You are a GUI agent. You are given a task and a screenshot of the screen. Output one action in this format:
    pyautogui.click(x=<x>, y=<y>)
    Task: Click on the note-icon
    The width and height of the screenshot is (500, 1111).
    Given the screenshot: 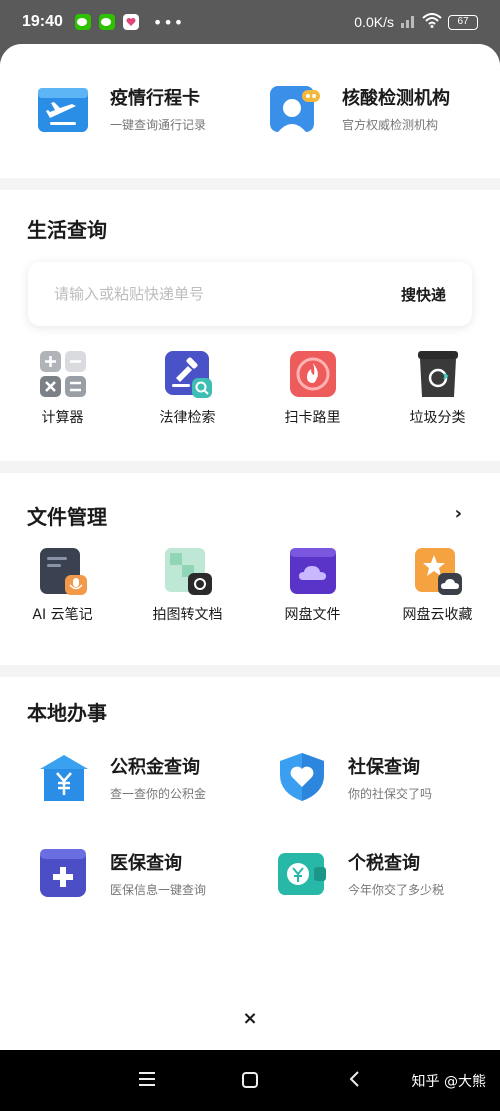 What is the action you would take?
    pyautogui.click(x=63, y=571)
    